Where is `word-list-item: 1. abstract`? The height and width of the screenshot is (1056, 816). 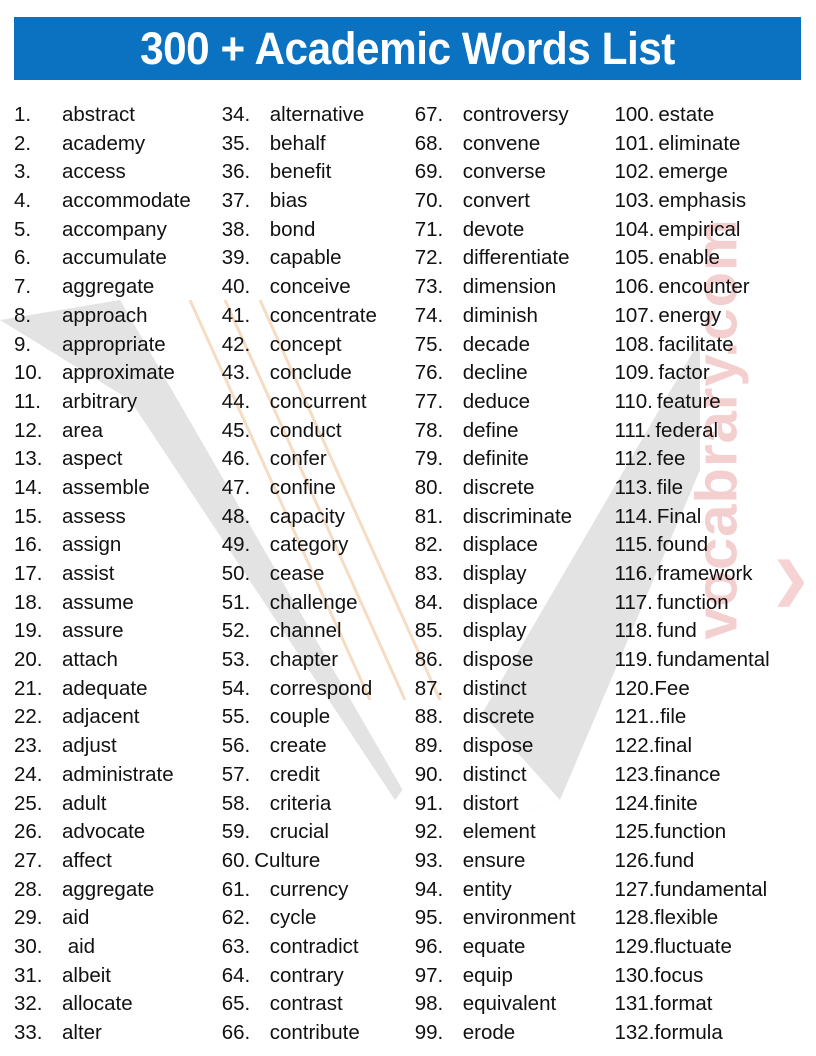
word-list-item: 1. abstract is located at coordinates (111, 115).